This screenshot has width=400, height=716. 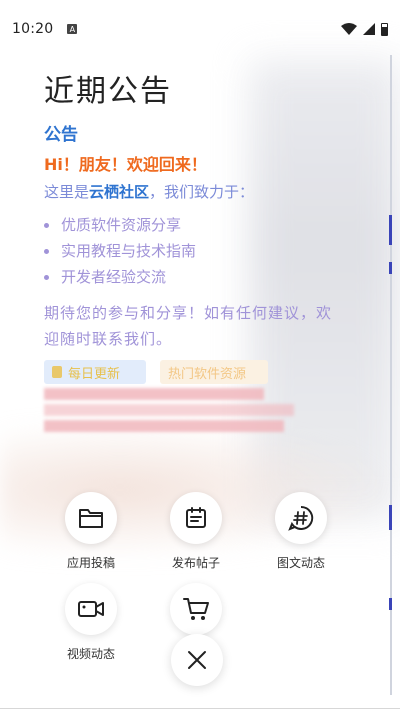 I want to click on list-item-label: 优质软件资源分享, so click(x=121, y=225).